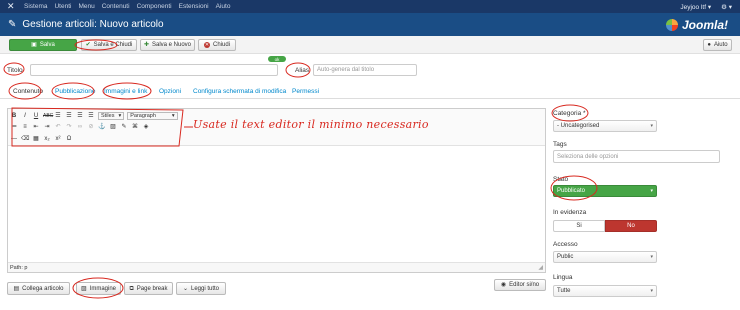 The image size is (740, 310). I want to click on menu-contenuti: Contenuti, so click(116, 6).